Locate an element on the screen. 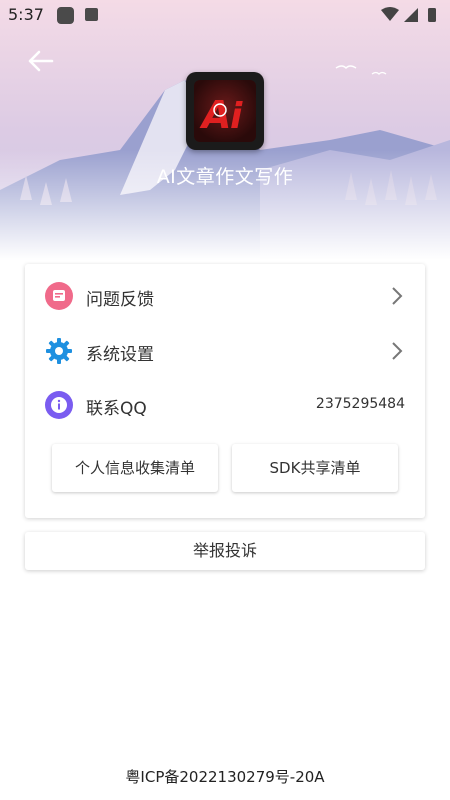 This screenshot has width=450, height=800. app-logo: A i is located at coordinates (225, 111).